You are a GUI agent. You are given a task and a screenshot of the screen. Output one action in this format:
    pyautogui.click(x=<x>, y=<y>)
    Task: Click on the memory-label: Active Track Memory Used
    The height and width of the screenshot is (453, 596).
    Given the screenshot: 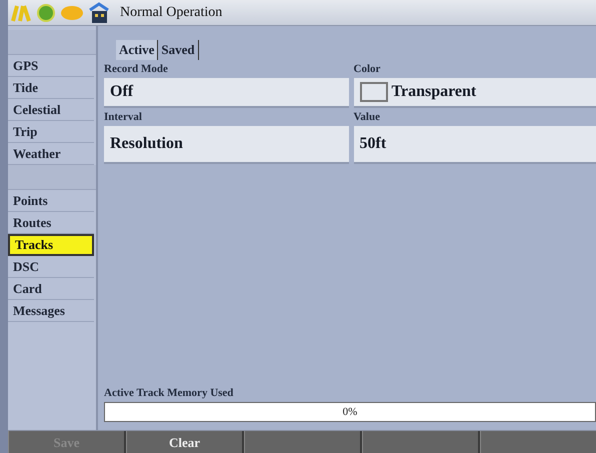 What is the action you would take?
    pyautogui.click(x=169, y=393)
    